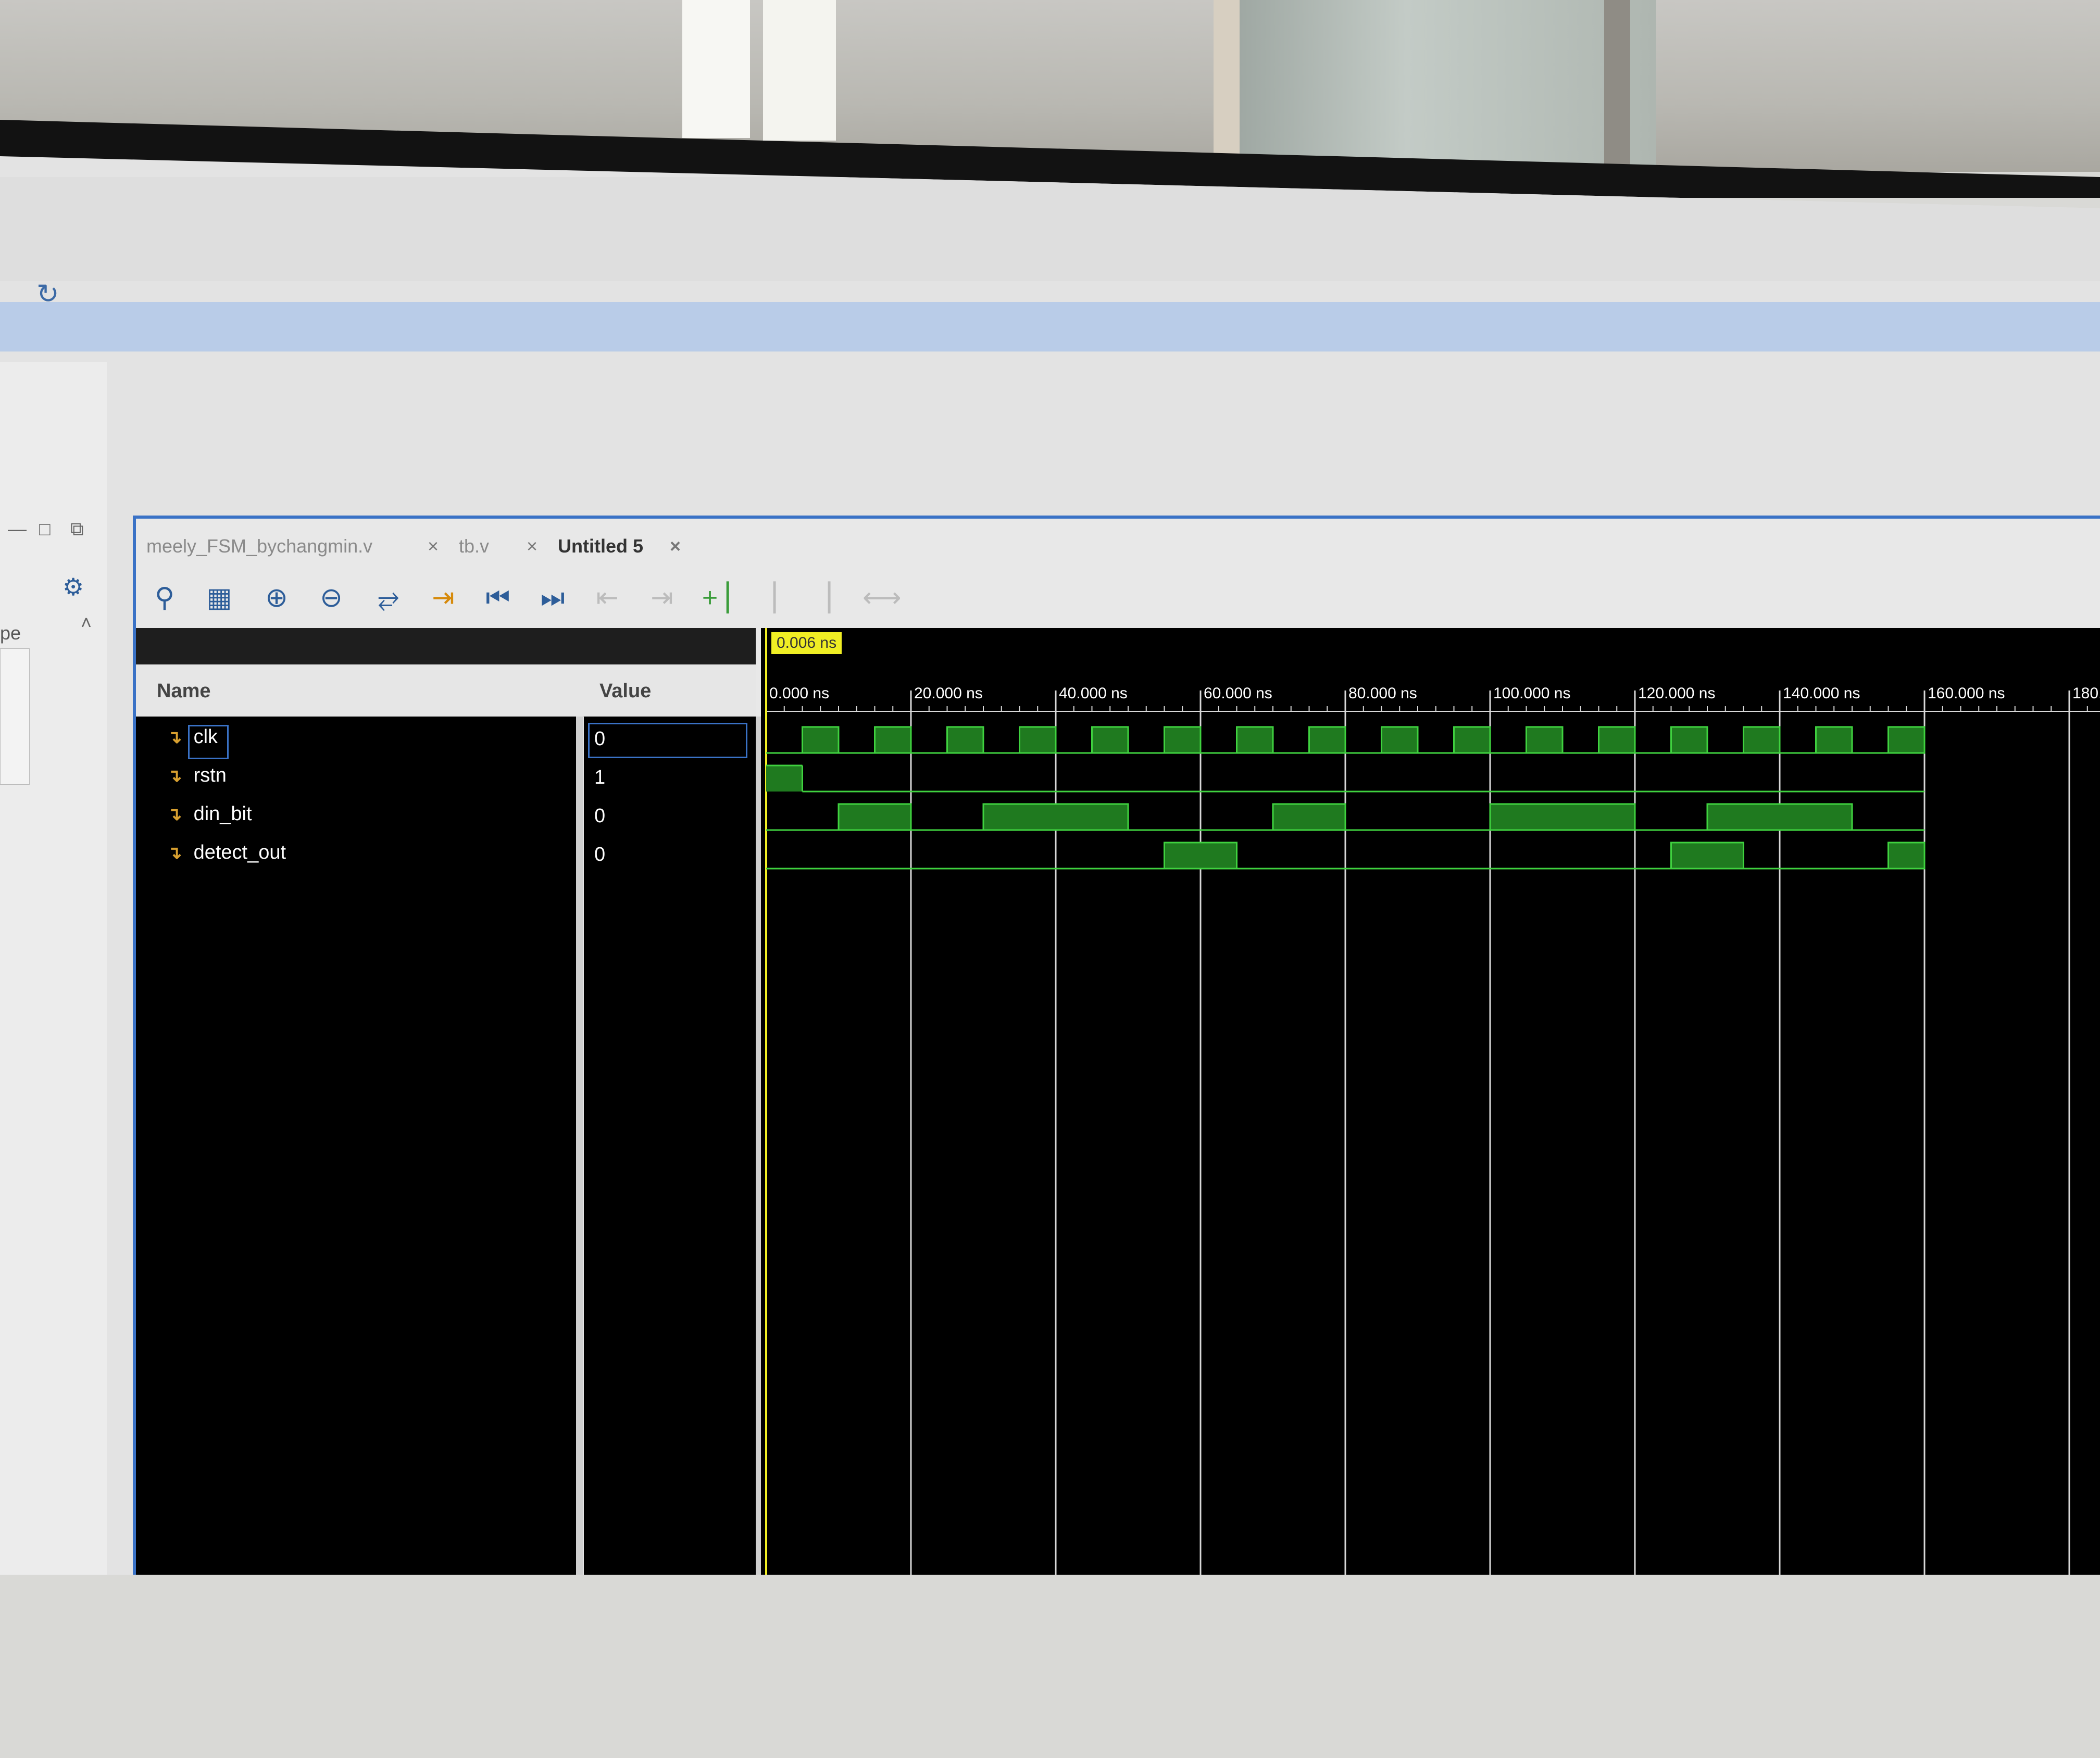 The image size is (2100, 1758). I want to click on go-to-time-zero-icon: ⏮, so click(498, 598).